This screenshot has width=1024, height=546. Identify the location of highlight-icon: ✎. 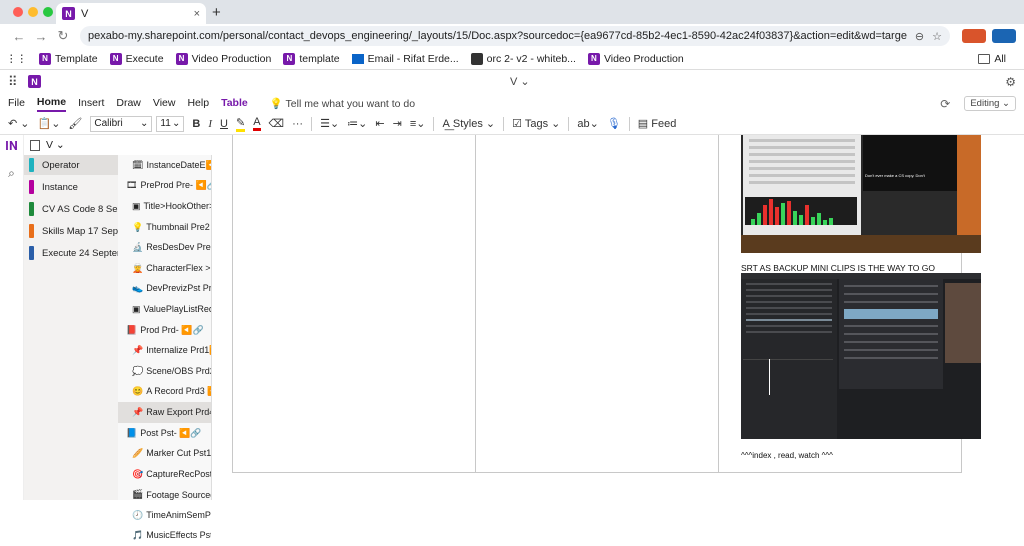
(240, 124).